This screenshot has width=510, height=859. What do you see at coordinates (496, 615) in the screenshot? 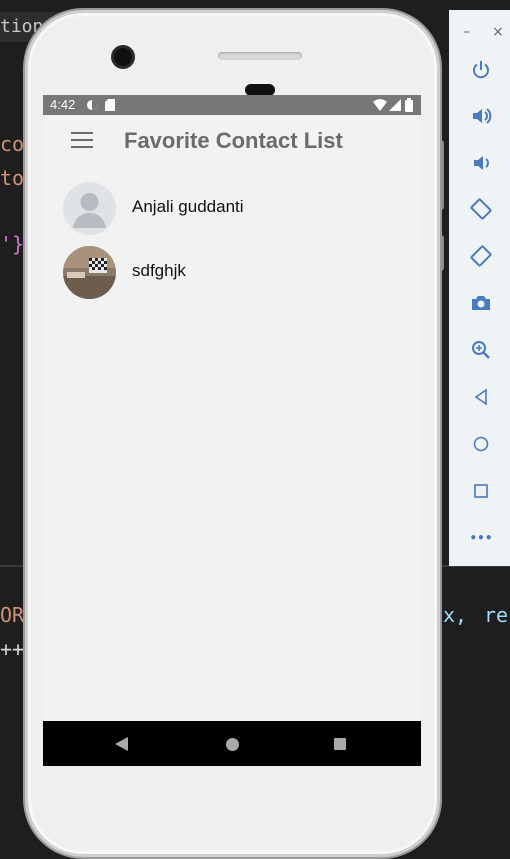
I see `code-fragment: re` at bounding box center [496, 615].